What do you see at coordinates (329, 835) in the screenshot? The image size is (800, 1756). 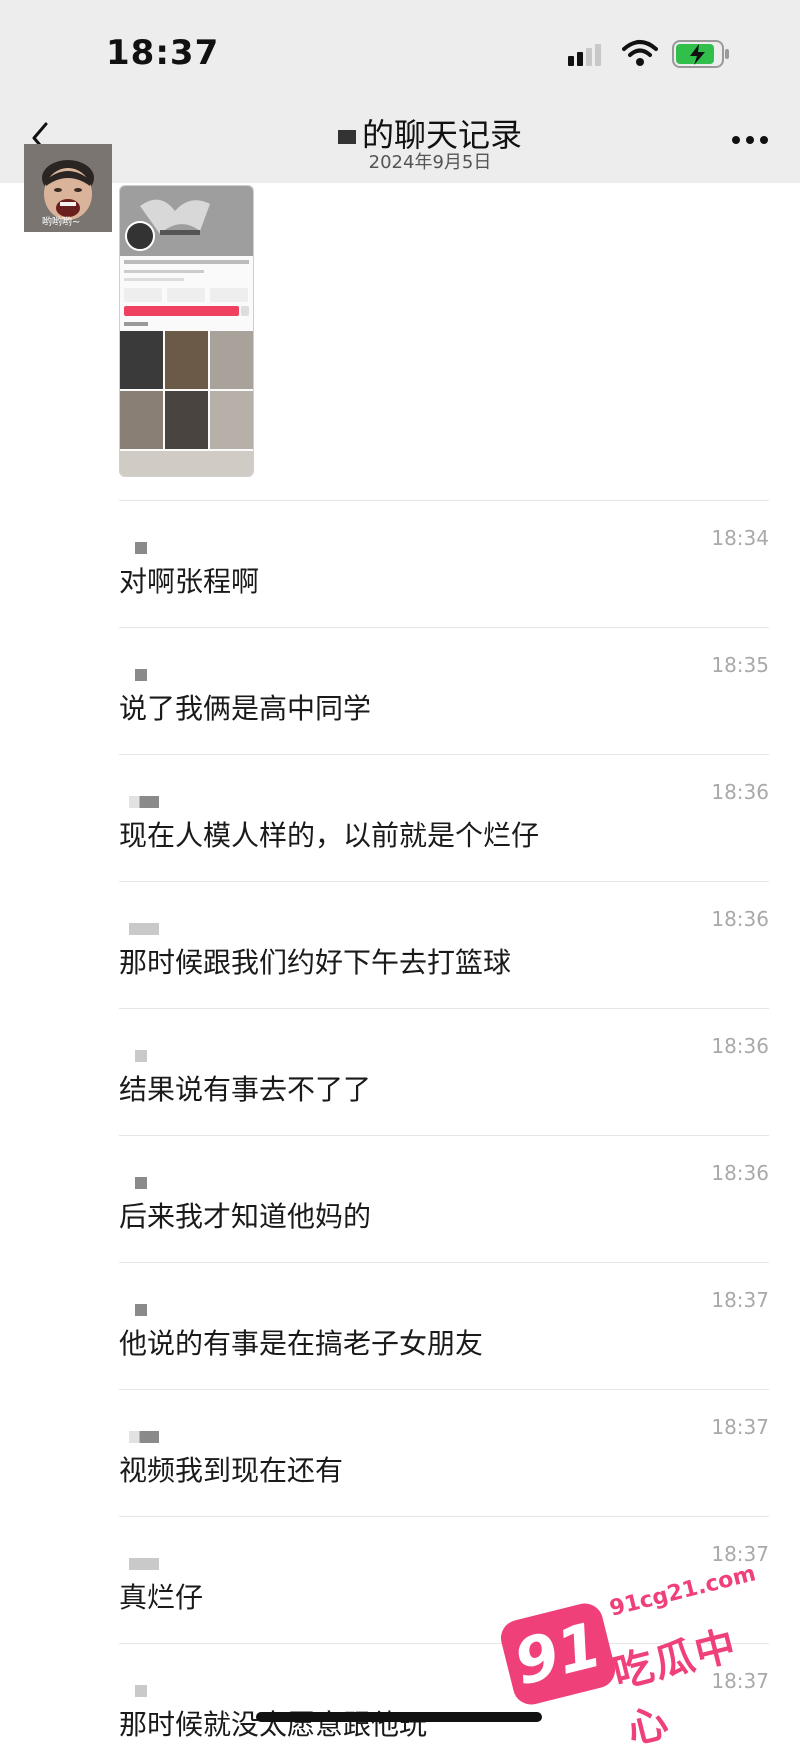 I see `message-text: 现在人模人样的，以前就是个烂仔` at bounding box center [329, 835].